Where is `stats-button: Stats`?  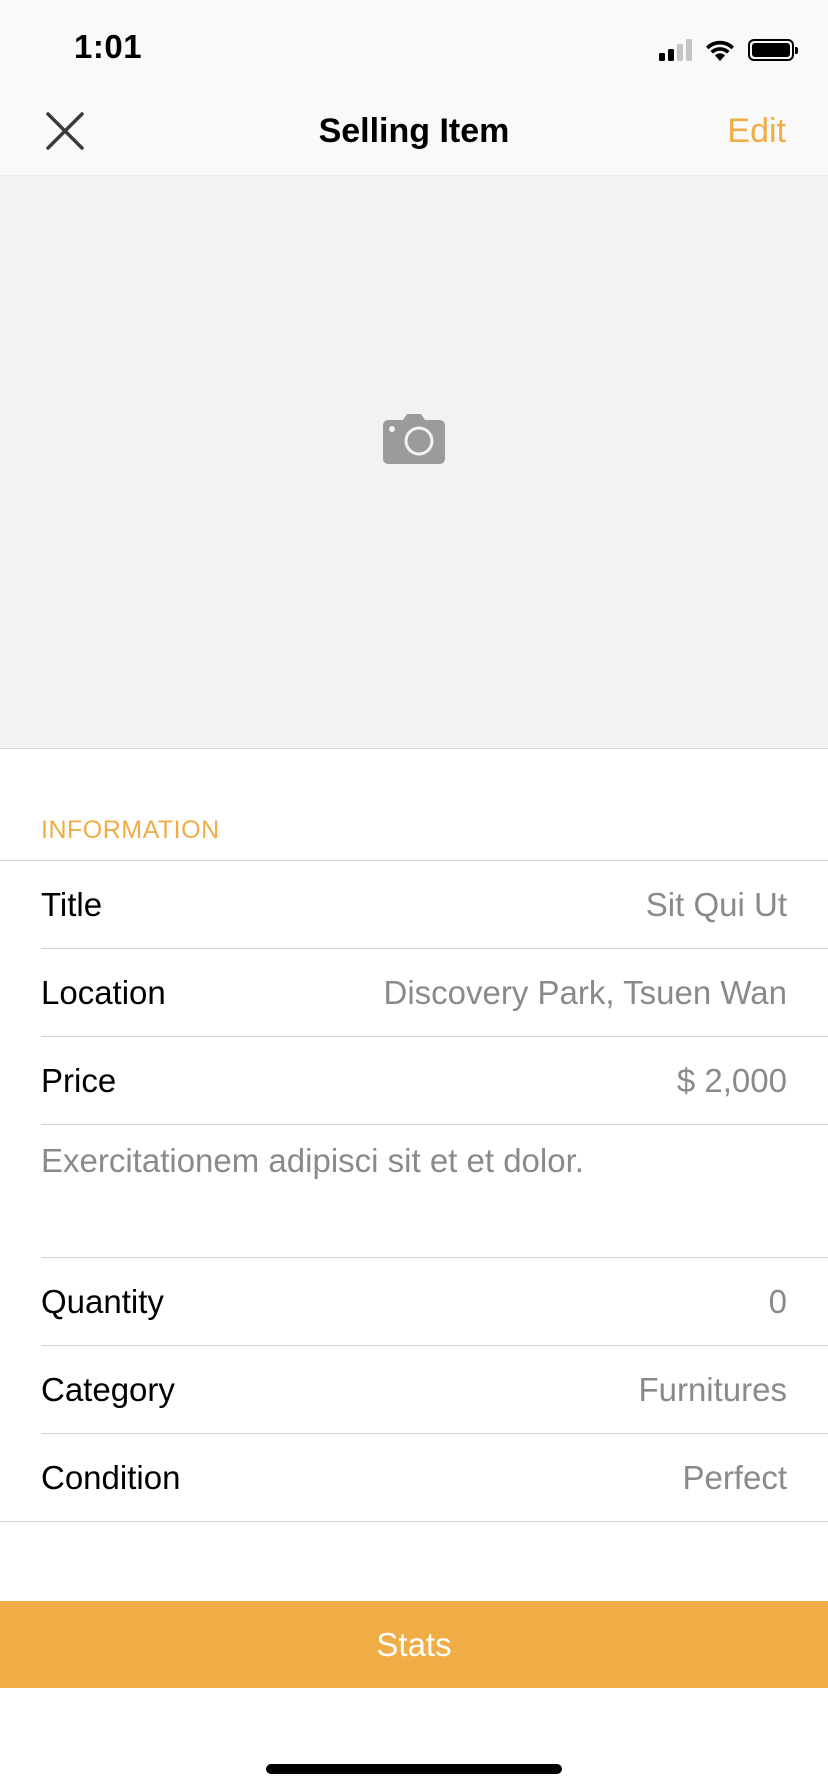
stats-button: Stats is located at coordinates (414, 1644).